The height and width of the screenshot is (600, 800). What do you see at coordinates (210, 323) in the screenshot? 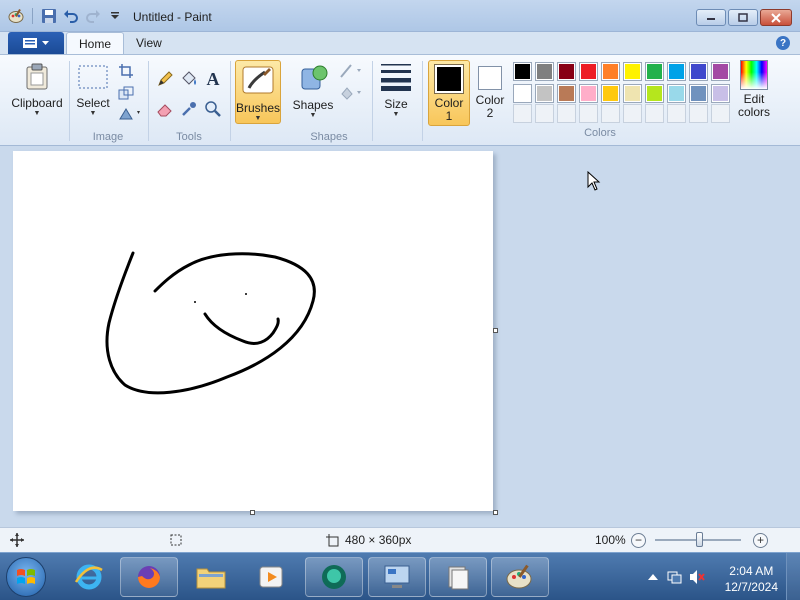
I see `freehand-drawing` at bounding box center [210, 323].